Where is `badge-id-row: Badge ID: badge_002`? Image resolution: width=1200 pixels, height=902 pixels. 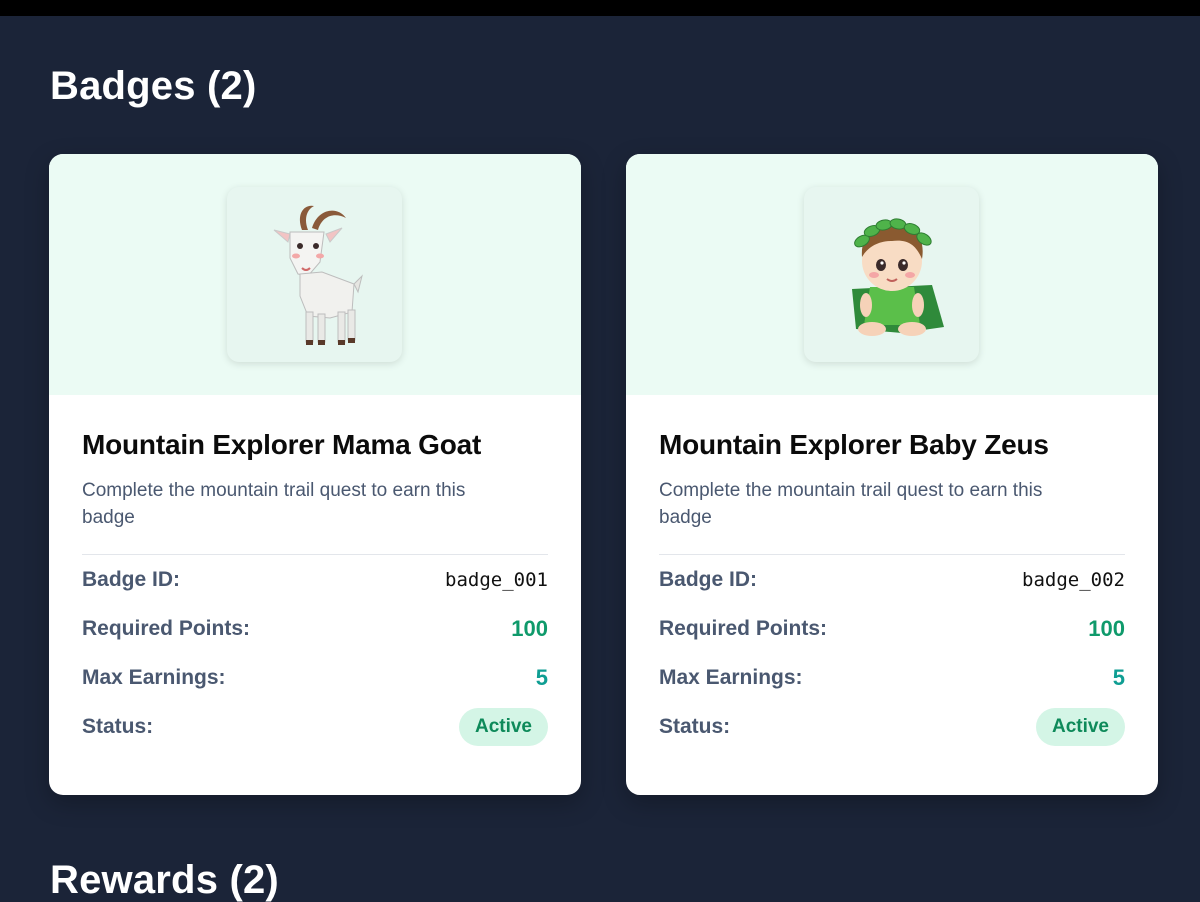
badge-id-row: Badge ID: badge_002 is located at coordinates (892, 579).